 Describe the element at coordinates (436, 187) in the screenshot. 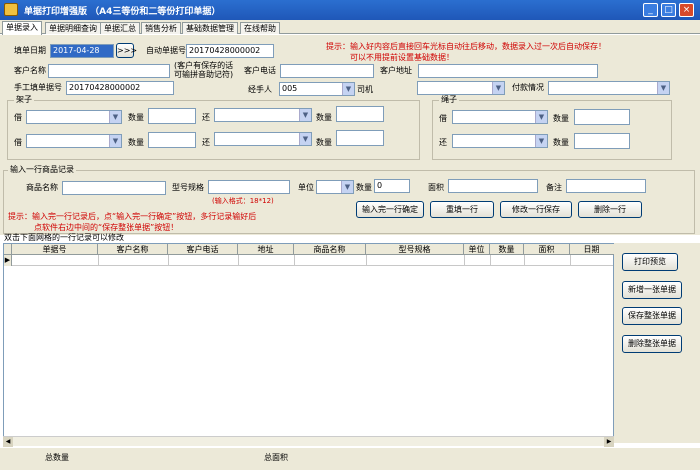

I see `area-label: 面积` at that location.